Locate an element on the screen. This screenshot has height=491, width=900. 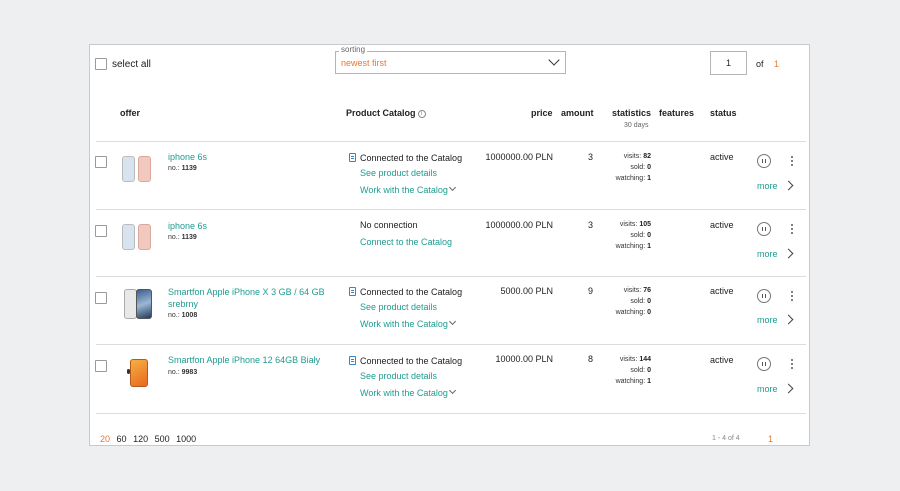
amount: 9 is located at coordinates (591, 291).